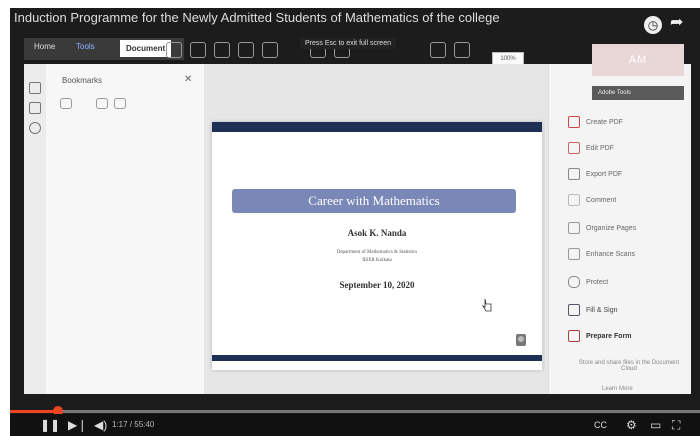  Describe the element at coordinates (198, 50) in the screenshot. I see `upload-icon` at that location.